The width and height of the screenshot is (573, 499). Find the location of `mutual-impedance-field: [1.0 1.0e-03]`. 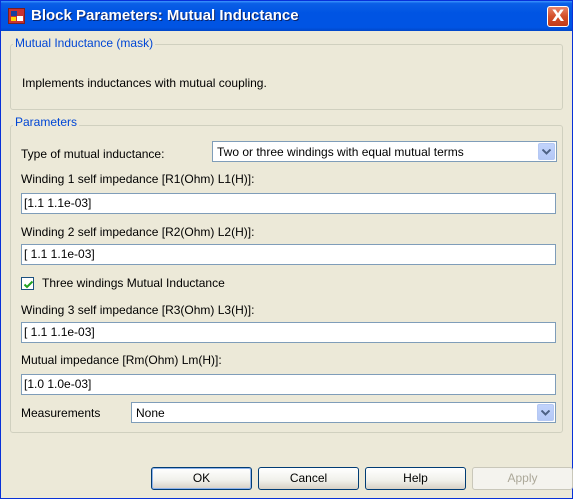

mutual-impedance-field: [1.0 1.0e-03] is located at coordinates (288, 384).